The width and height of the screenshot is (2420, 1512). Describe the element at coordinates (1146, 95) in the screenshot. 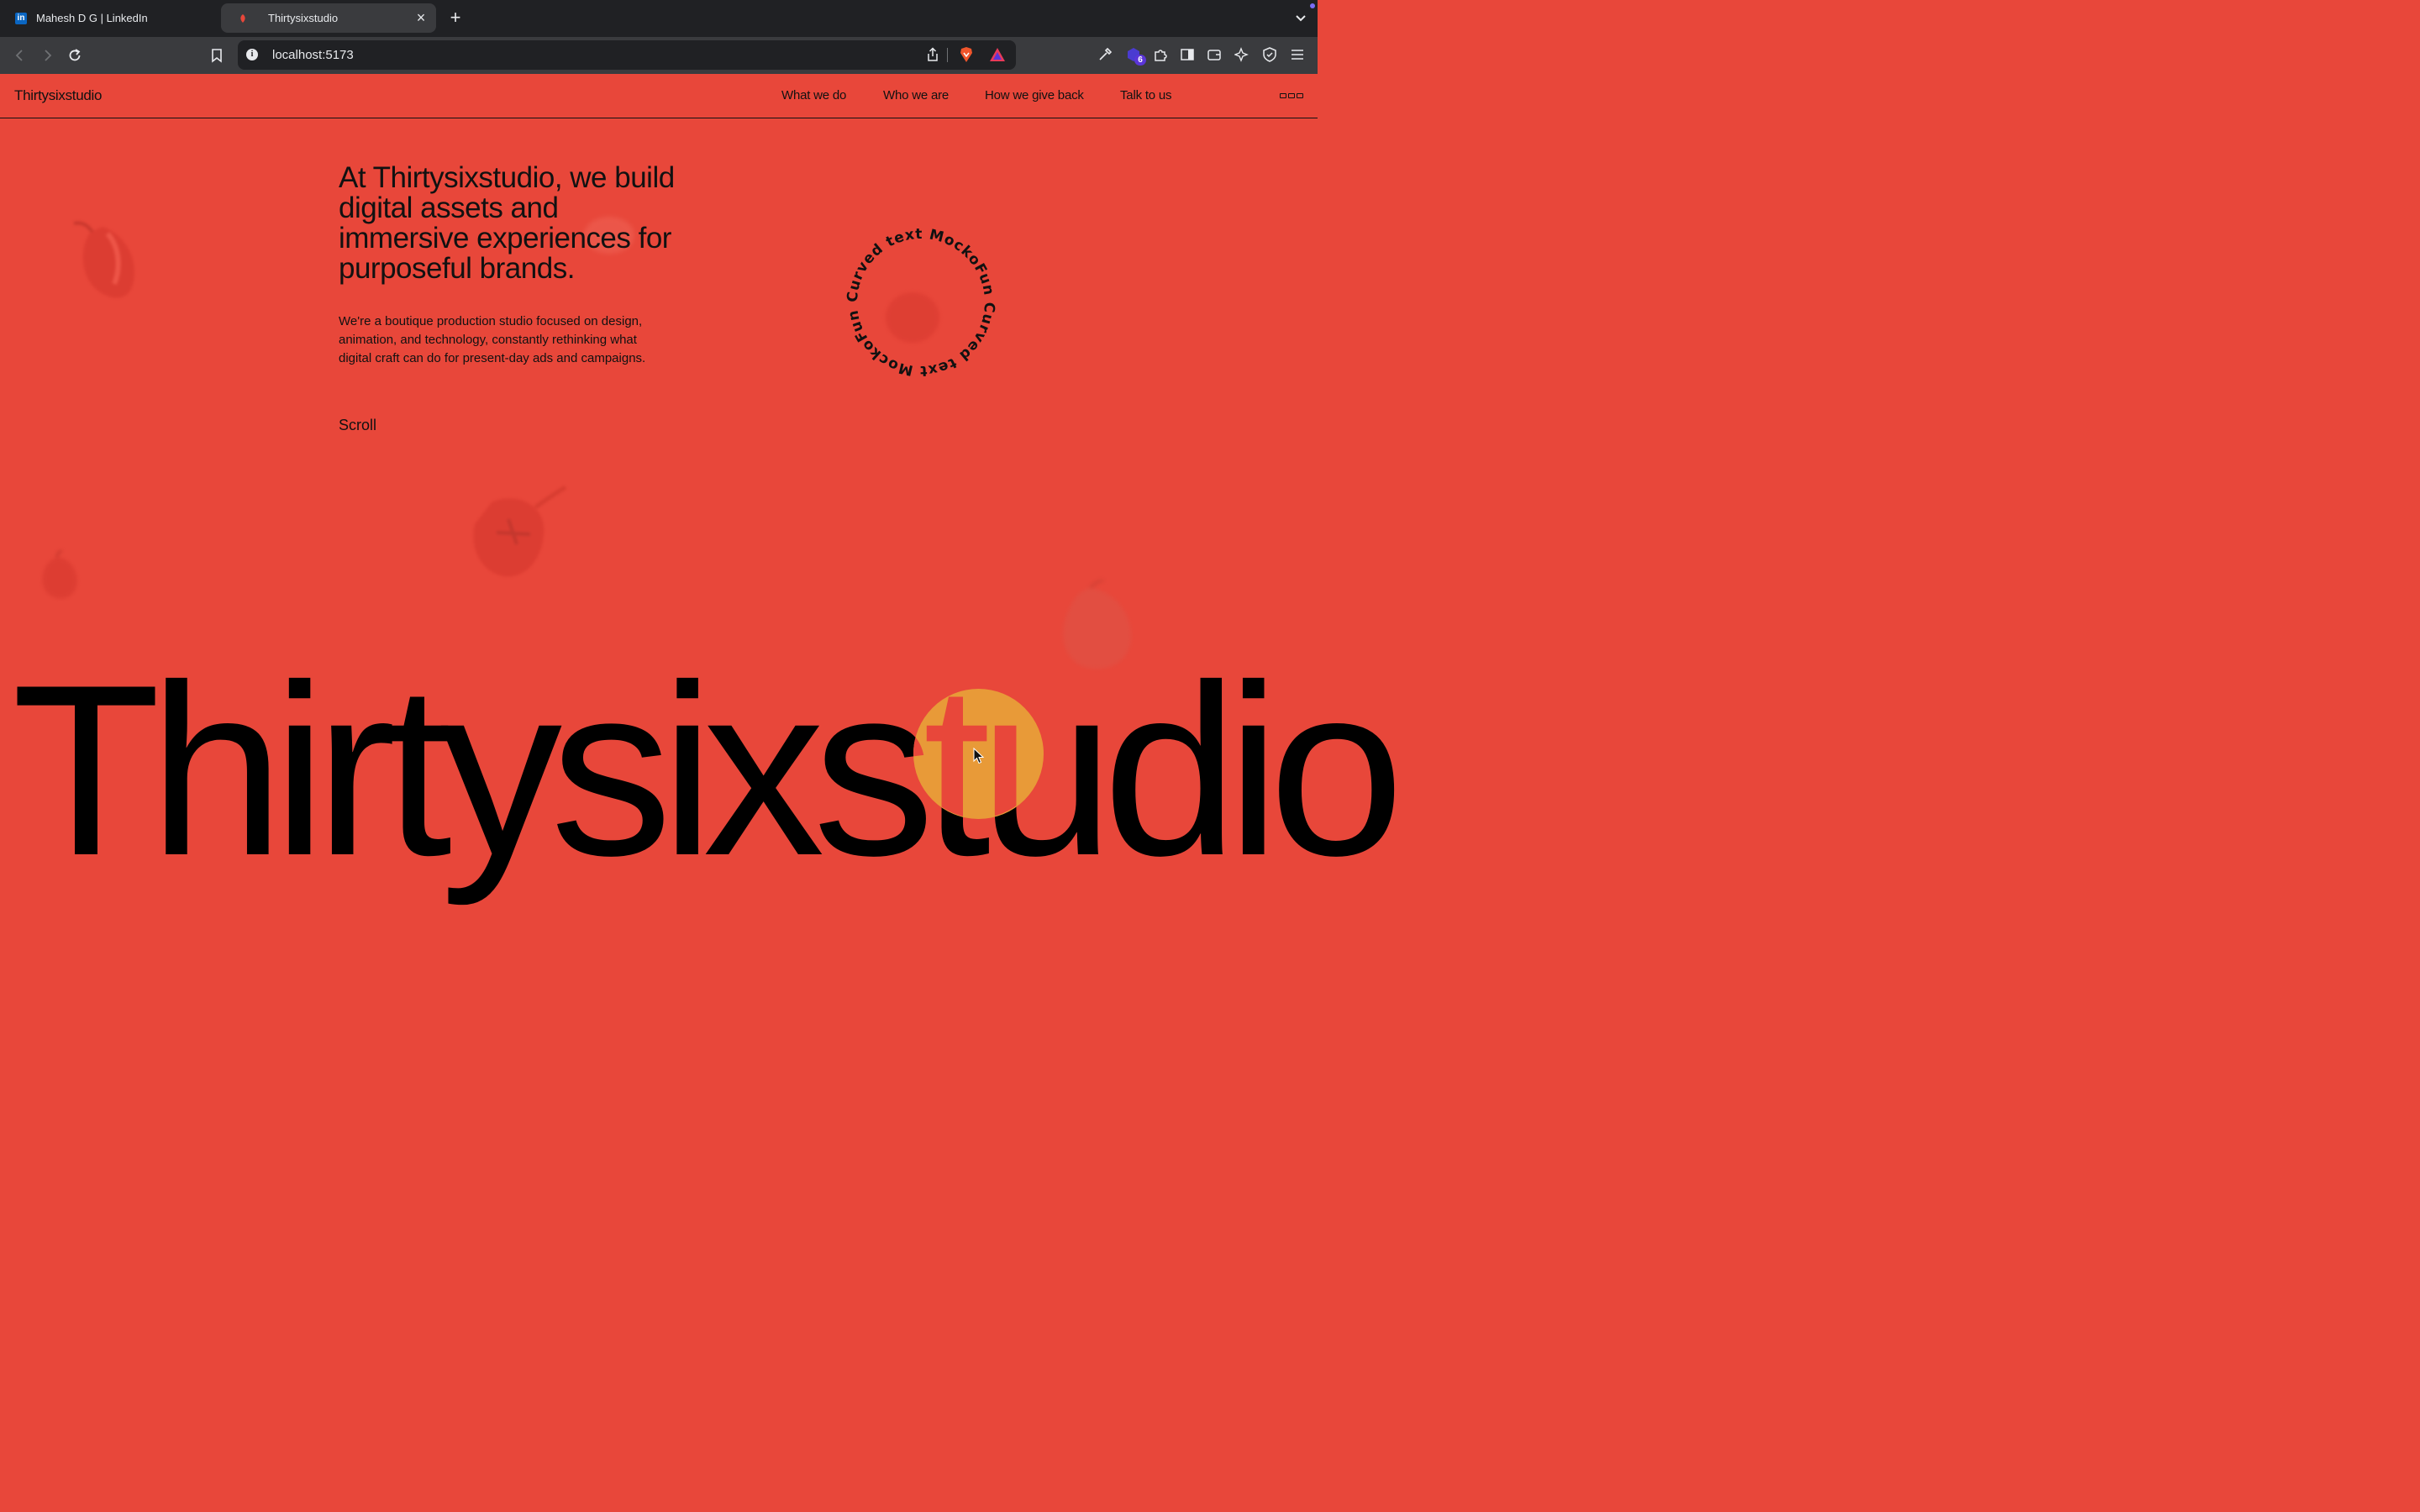

I see `nav-talk-to-us: Talk to us` at that location.